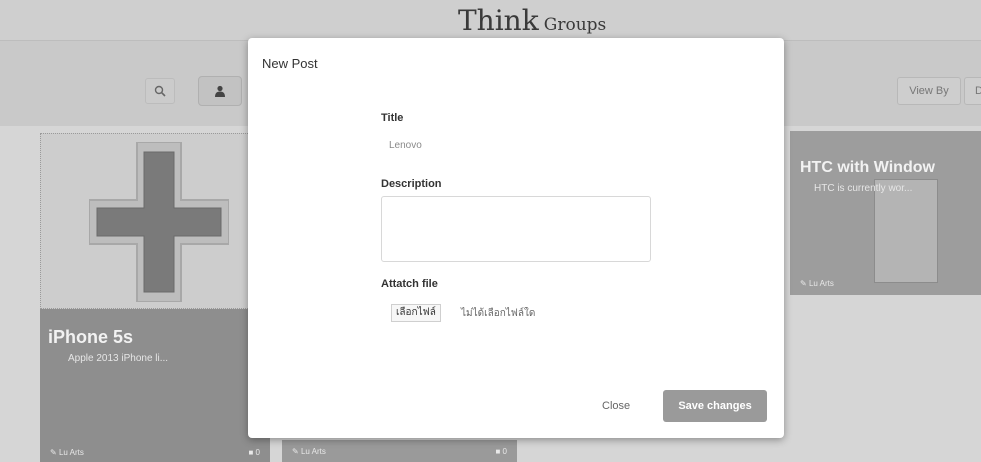  What do you see at coordinates (290, 63) in the screenshot?
I see `modal-title: New Post` at bounding box center [290, 63].